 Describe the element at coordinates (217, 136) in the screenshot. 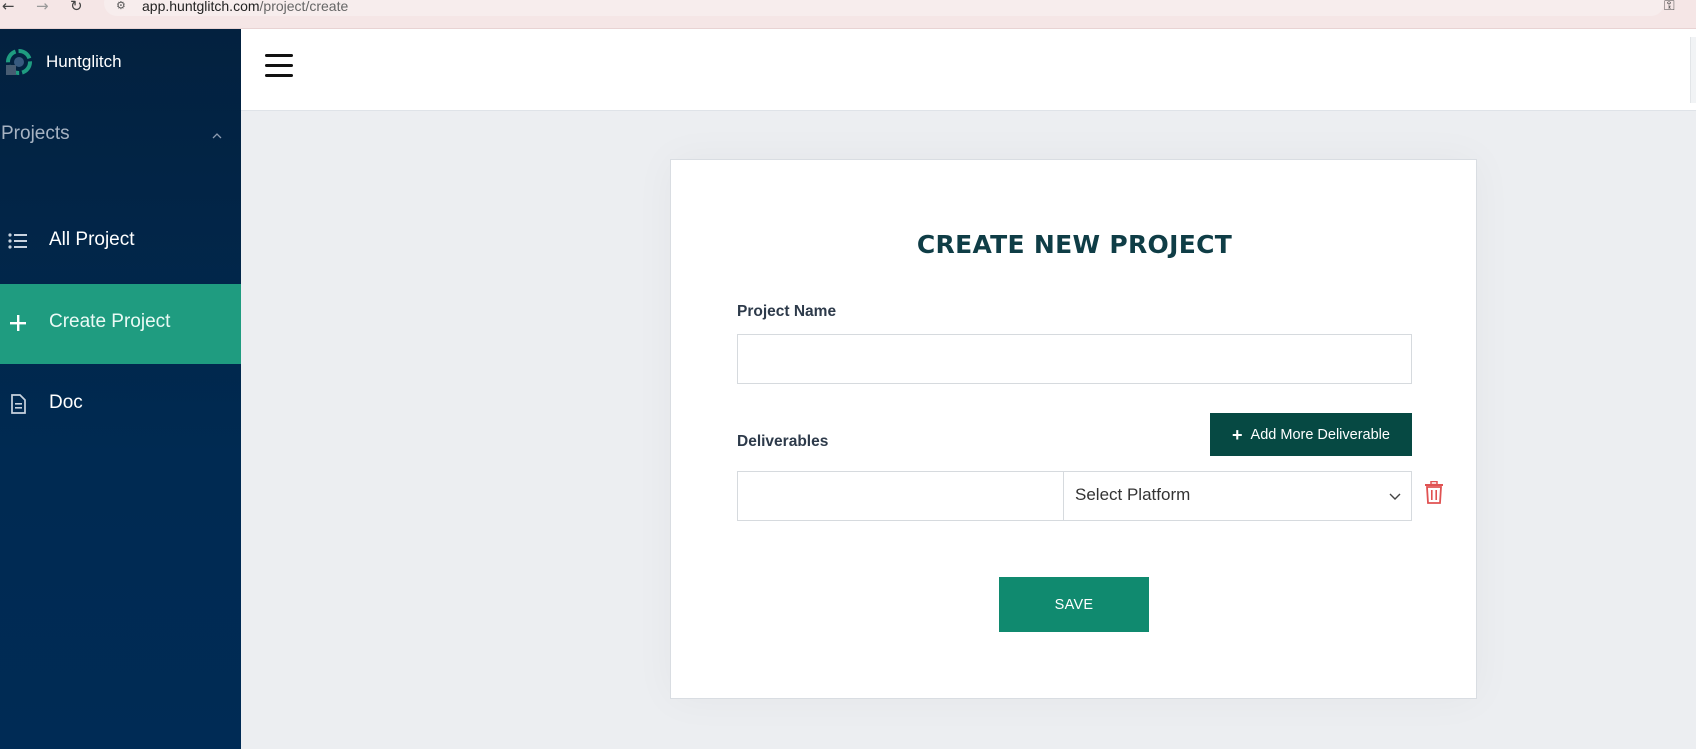

I see `chevron-up-icon` at that location.